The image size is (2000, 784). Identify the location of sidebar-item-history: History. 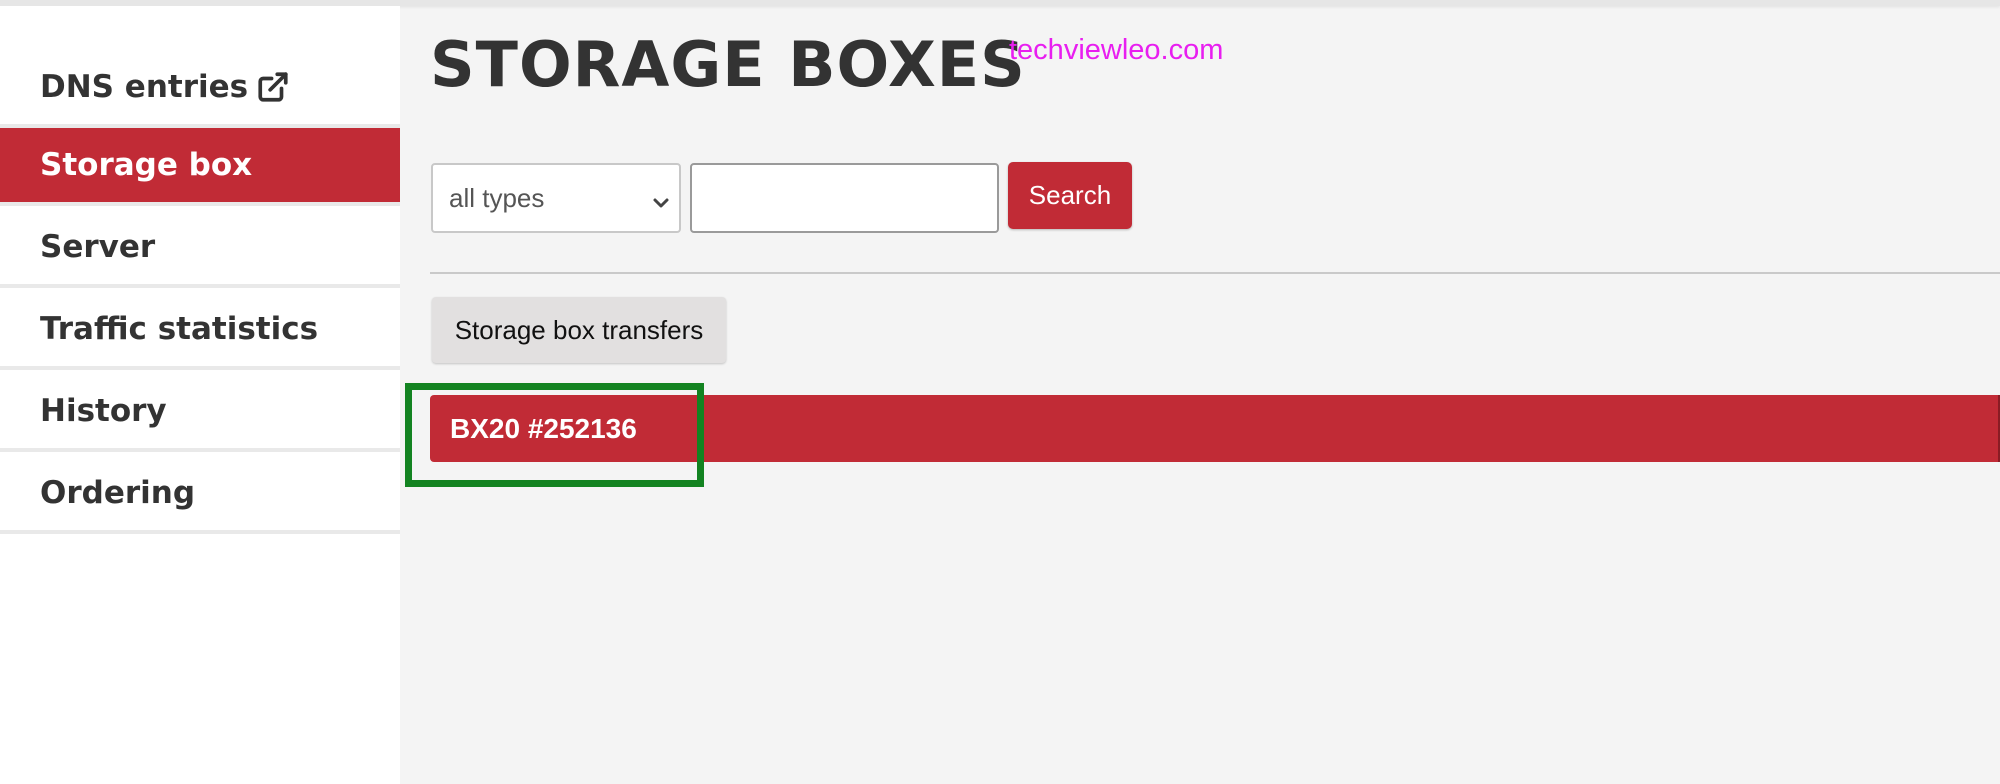
(200, 413).